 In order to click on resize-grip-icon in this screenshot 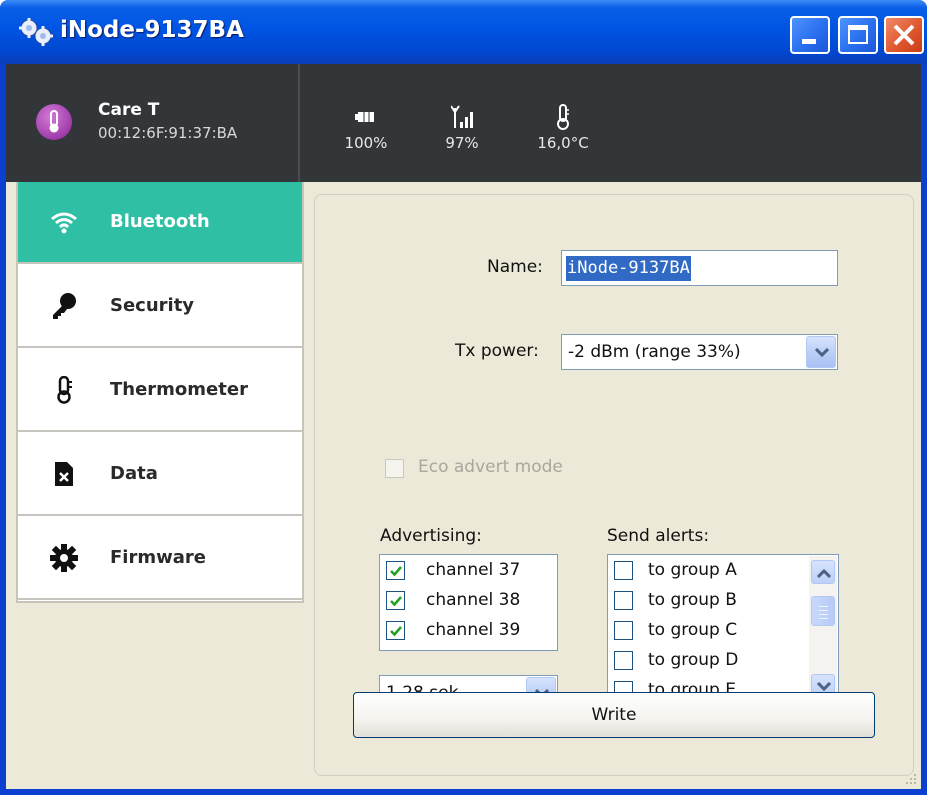, I will do `click(911, 779)`.